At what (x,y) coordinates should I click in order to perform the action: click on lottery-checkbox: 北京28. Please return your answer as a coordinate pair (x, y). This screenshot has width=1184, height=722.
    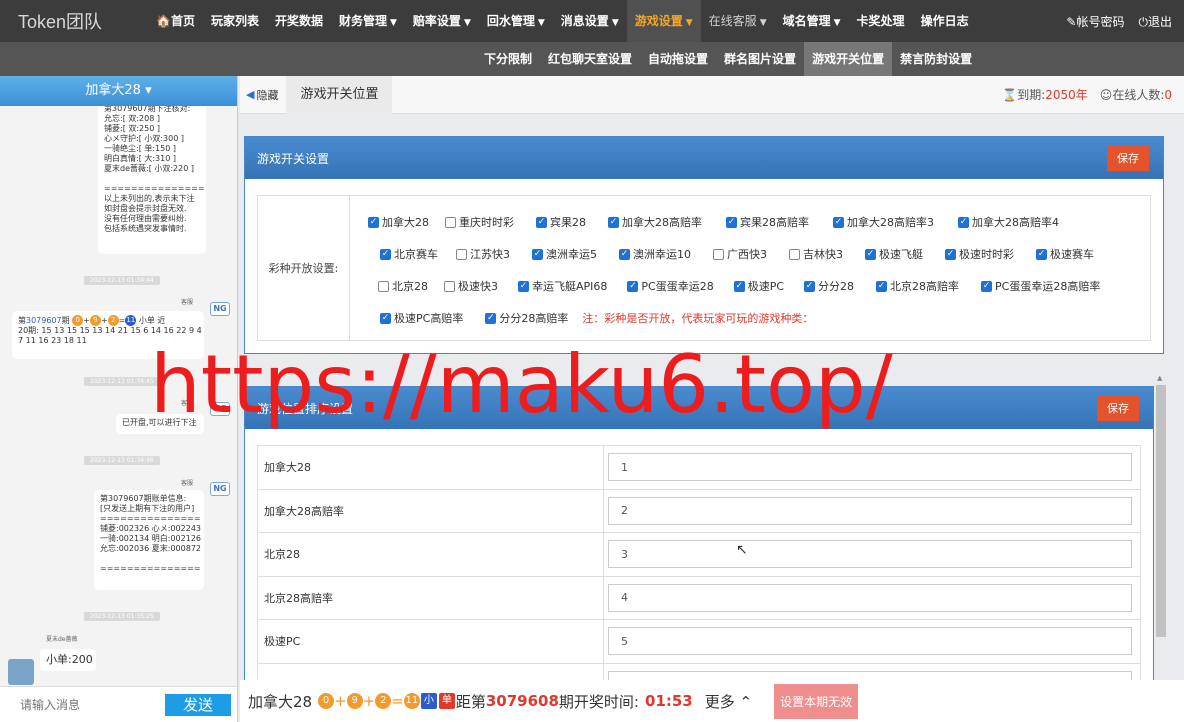
    Looking at the image, I should click on (403, 286).